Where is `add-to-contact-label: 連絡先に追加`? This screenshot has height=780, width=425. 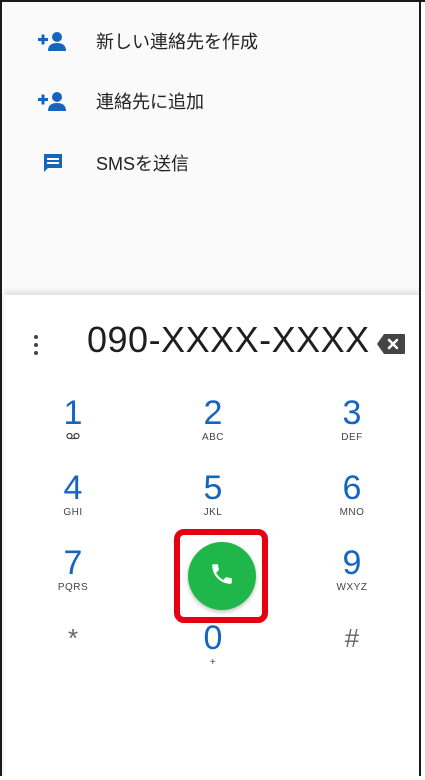 add-to-contact-label: 連絡先に追加 is located at coordinates (150, 102).